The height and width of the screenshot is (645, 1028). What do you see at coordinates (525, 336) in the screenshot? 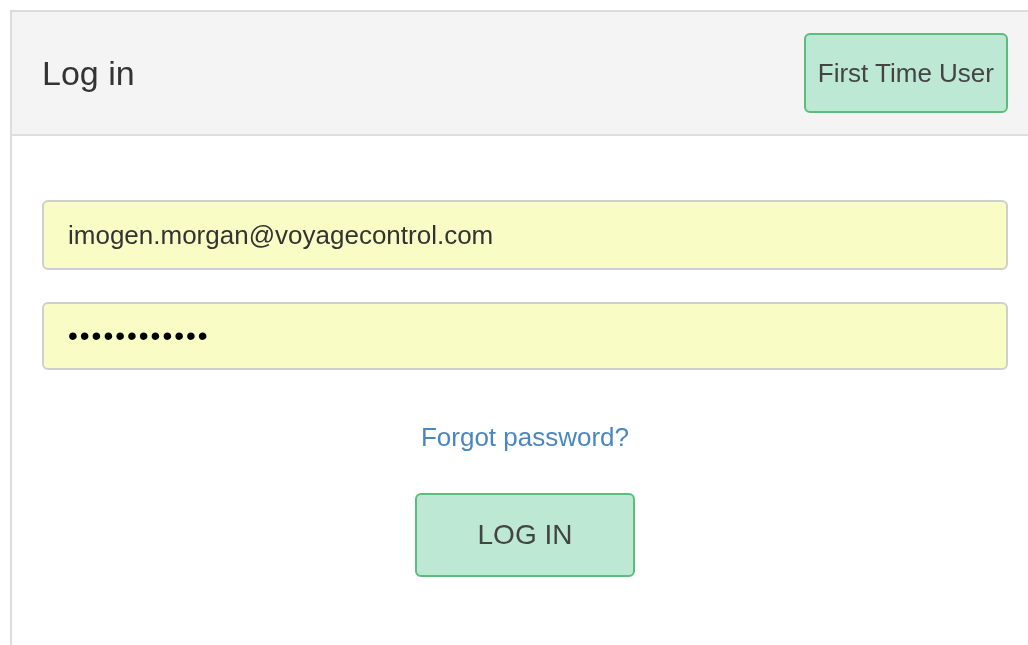
I see `password-field: ••••••••••••` at bounding box center [525, 336].